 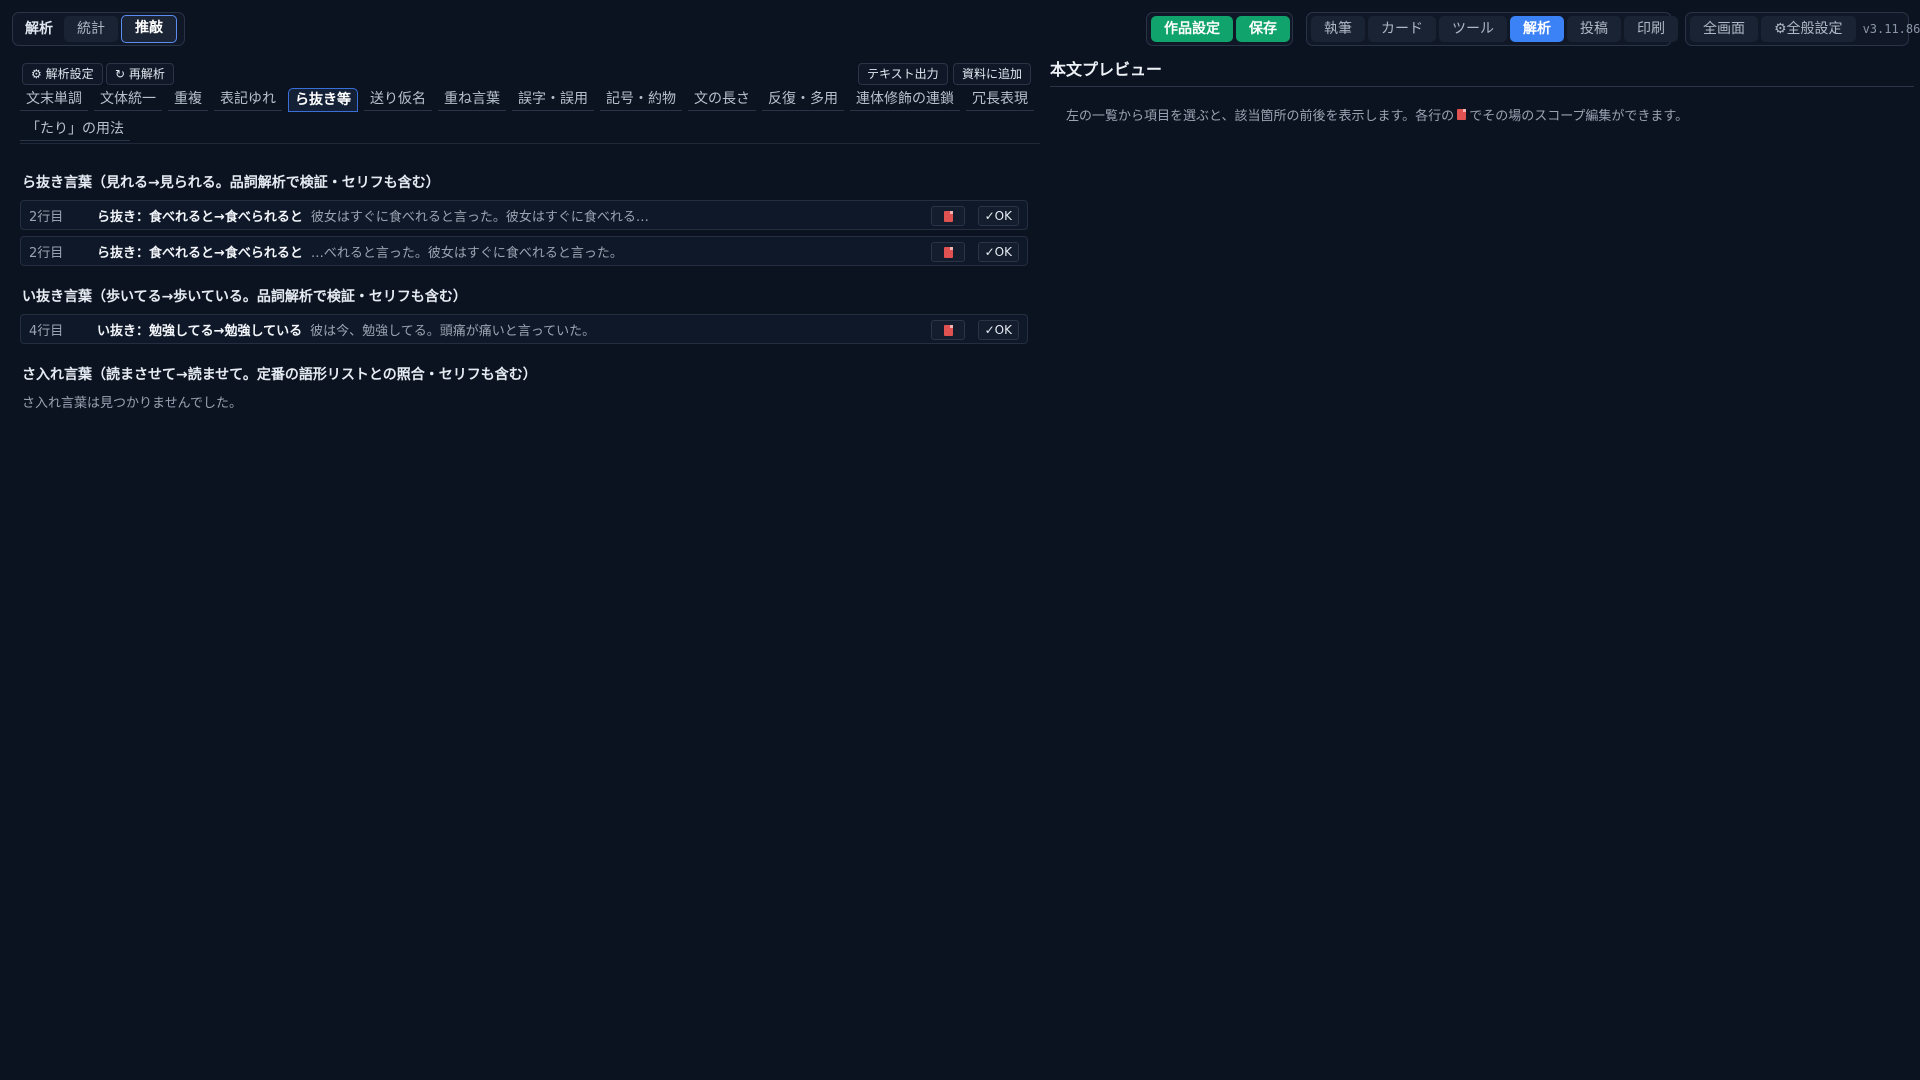 I want to click on analysis-settings-button: ⚙ 解析設定, so click(x=62, y=74).